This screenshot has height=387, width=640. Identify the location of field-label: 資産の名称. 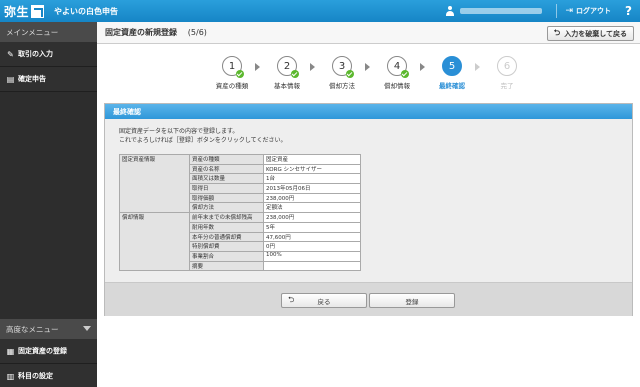
(226, 169).